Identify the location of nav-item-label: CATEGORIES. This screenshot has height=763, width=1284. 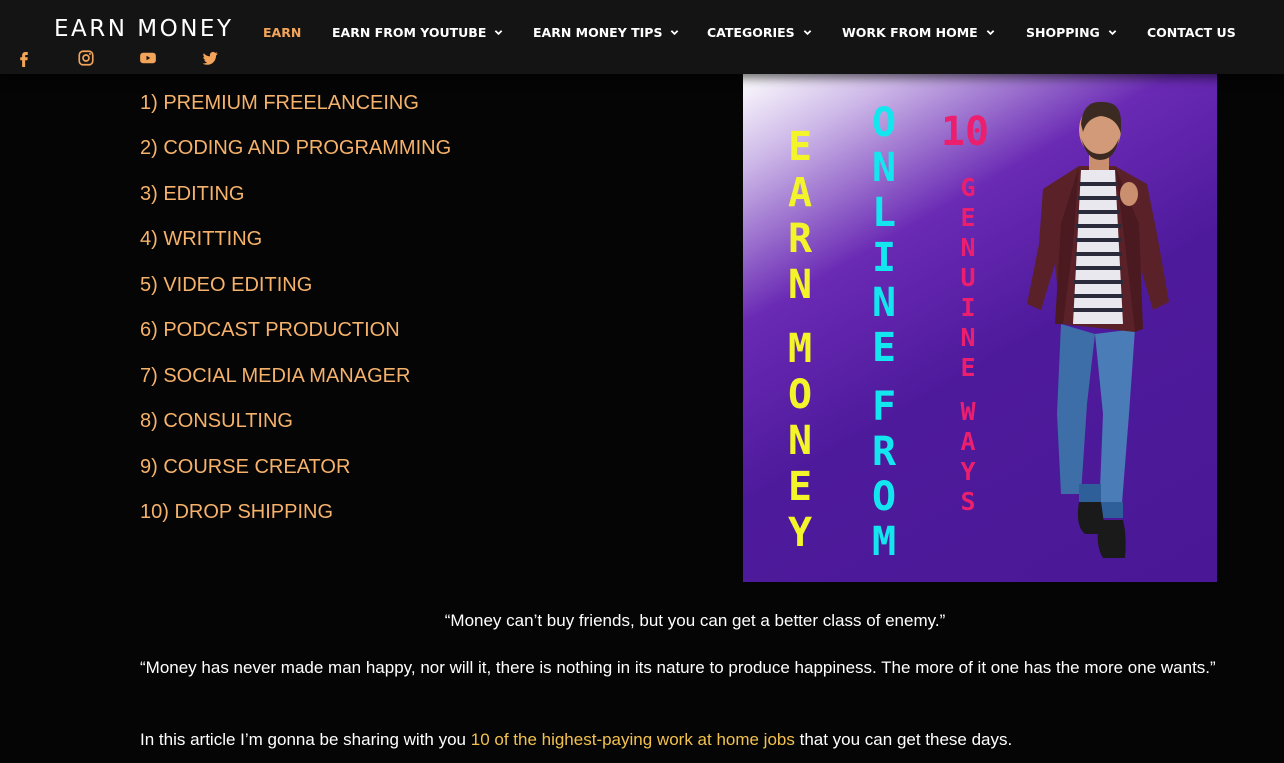
(751, 32).